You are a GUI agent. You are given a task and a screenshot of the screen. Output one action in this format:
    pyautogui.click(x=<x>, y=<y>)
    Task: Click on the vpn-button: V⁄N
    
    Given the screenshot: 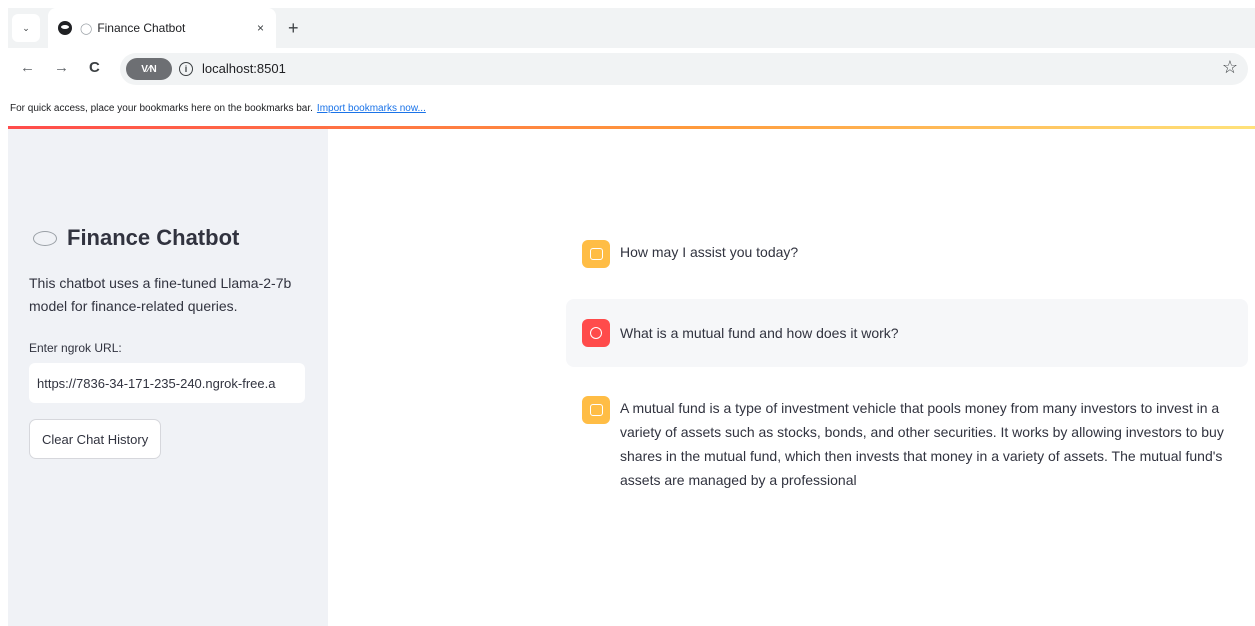 What is the action you would take?
    pyautogui.click(x=149, y=69)
    